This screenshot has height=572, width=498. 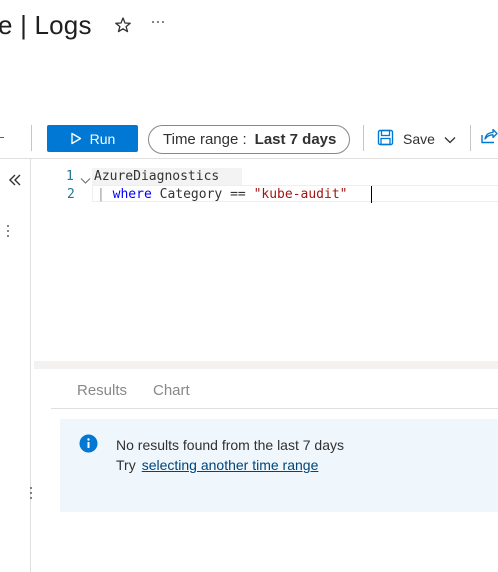 What do you see at coordinates (238, 194) in the screenshot?
I see `operator-token: ==` at bounding box center [238, 194].